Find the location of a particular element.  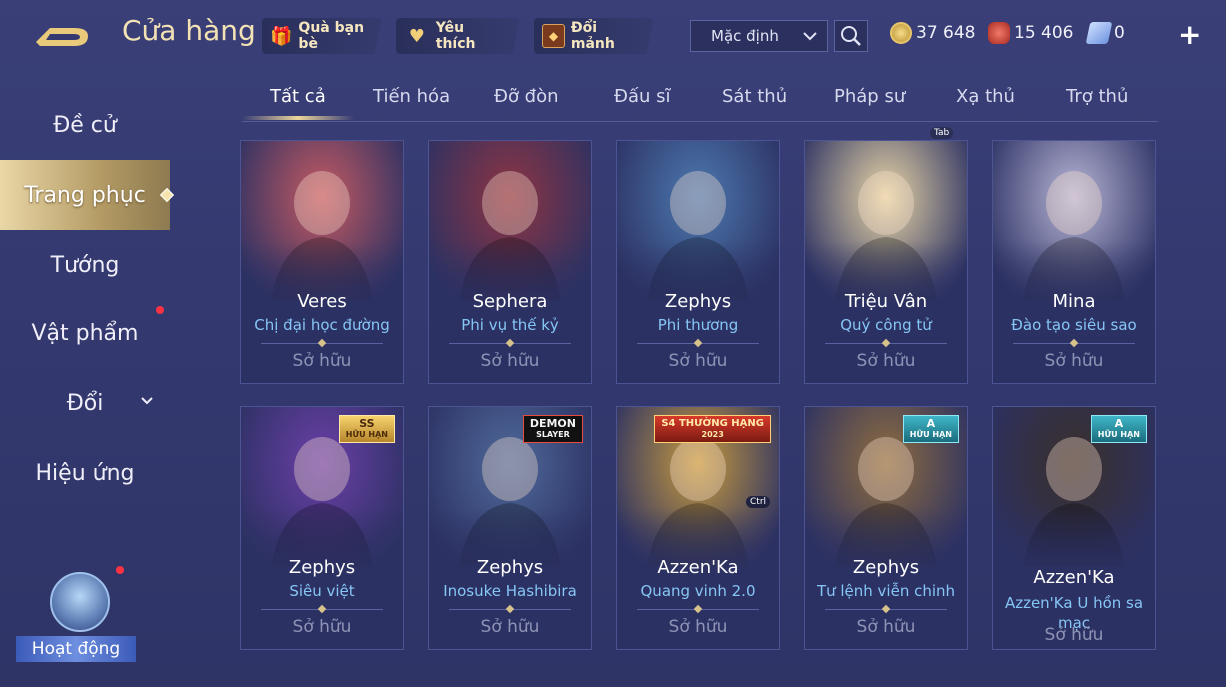

sidebar-item-exchange: Đổi is located at coordinates (85, 403).